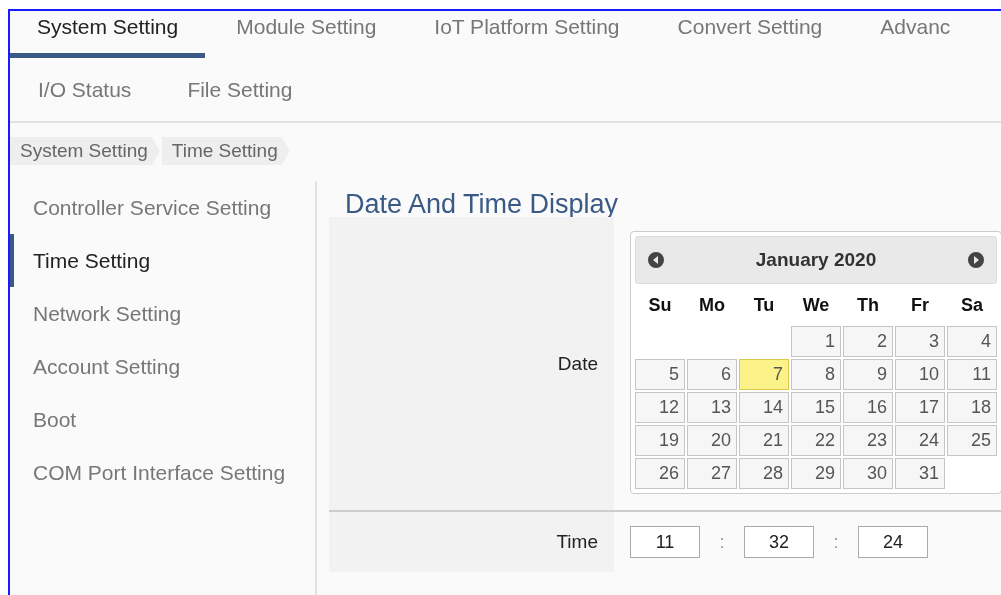 This screenshot has width=1001, height=595. What do you see at coordinates (108, 34) in the screenshot?
I see `main-tab: System Setting` at bounding box center [108, 34].